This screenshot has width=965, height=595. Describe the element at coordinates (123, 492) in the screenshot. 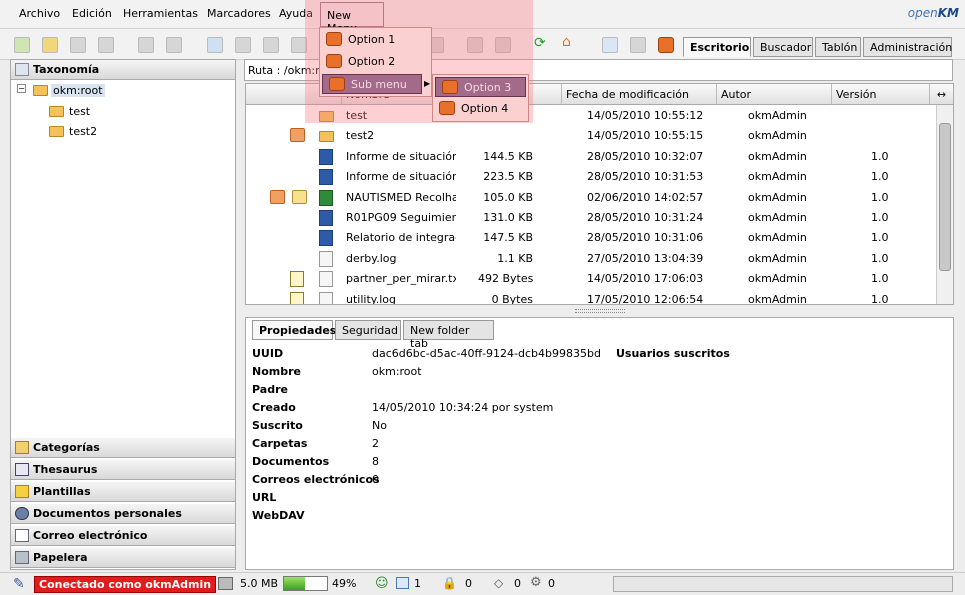

I see `section-plantillas: Plantillas` at that location.